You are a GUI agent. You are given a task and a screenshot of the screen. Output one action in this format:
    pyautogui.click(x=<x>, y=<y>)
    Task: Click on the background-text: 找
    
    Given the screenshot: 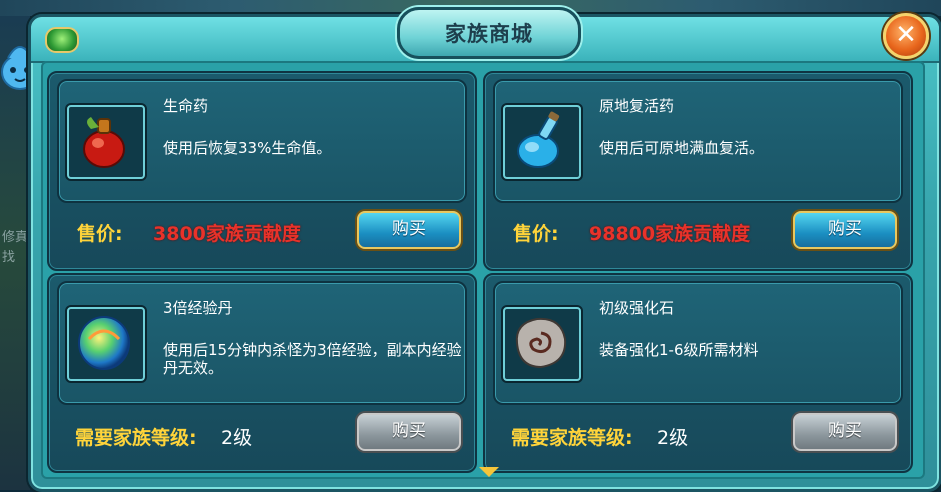 What is the action you would take?
    pyautogui.click(x=9, y=257)
    